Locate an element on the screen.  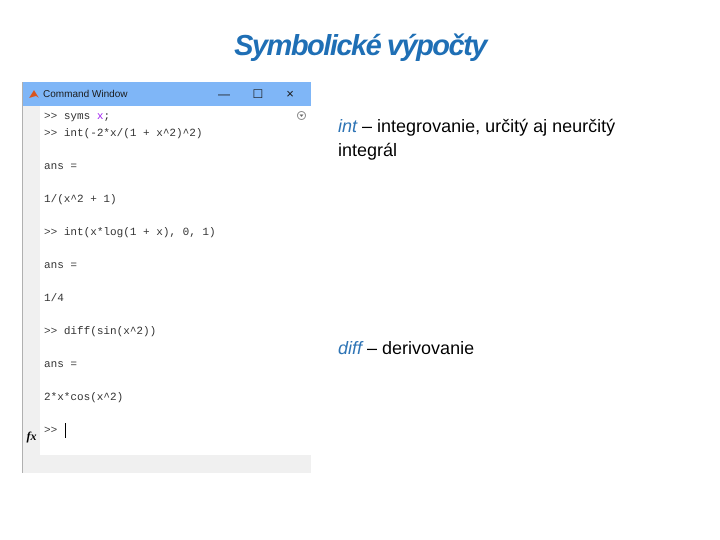
function-icon: fx is located at coordinates (31, 436).